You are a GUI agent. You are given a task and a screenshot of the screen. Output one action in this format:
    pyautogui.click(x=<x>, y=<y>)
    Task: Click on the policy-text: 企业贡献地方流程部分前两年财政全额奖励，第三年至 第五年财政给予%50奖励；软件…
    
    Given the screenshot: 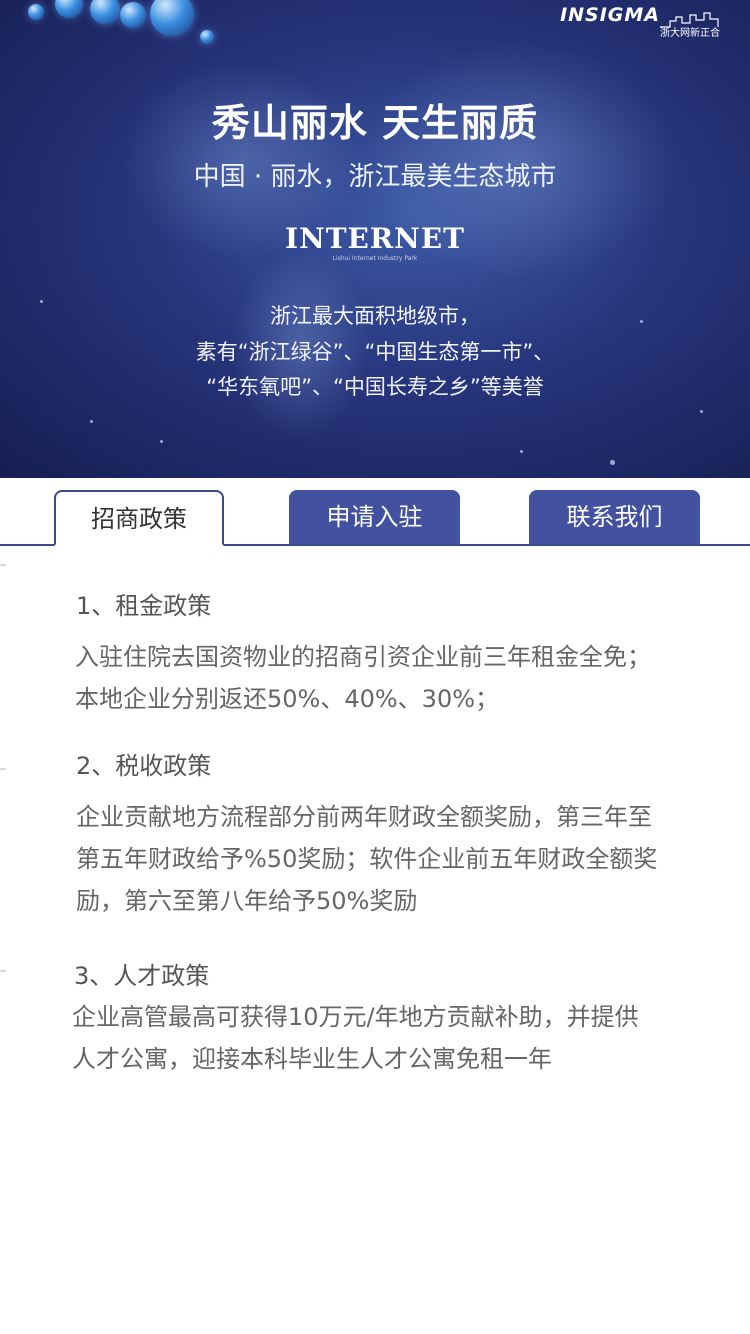 What is the action you would take?
    pyautogui.click(x=396, y=859)
    